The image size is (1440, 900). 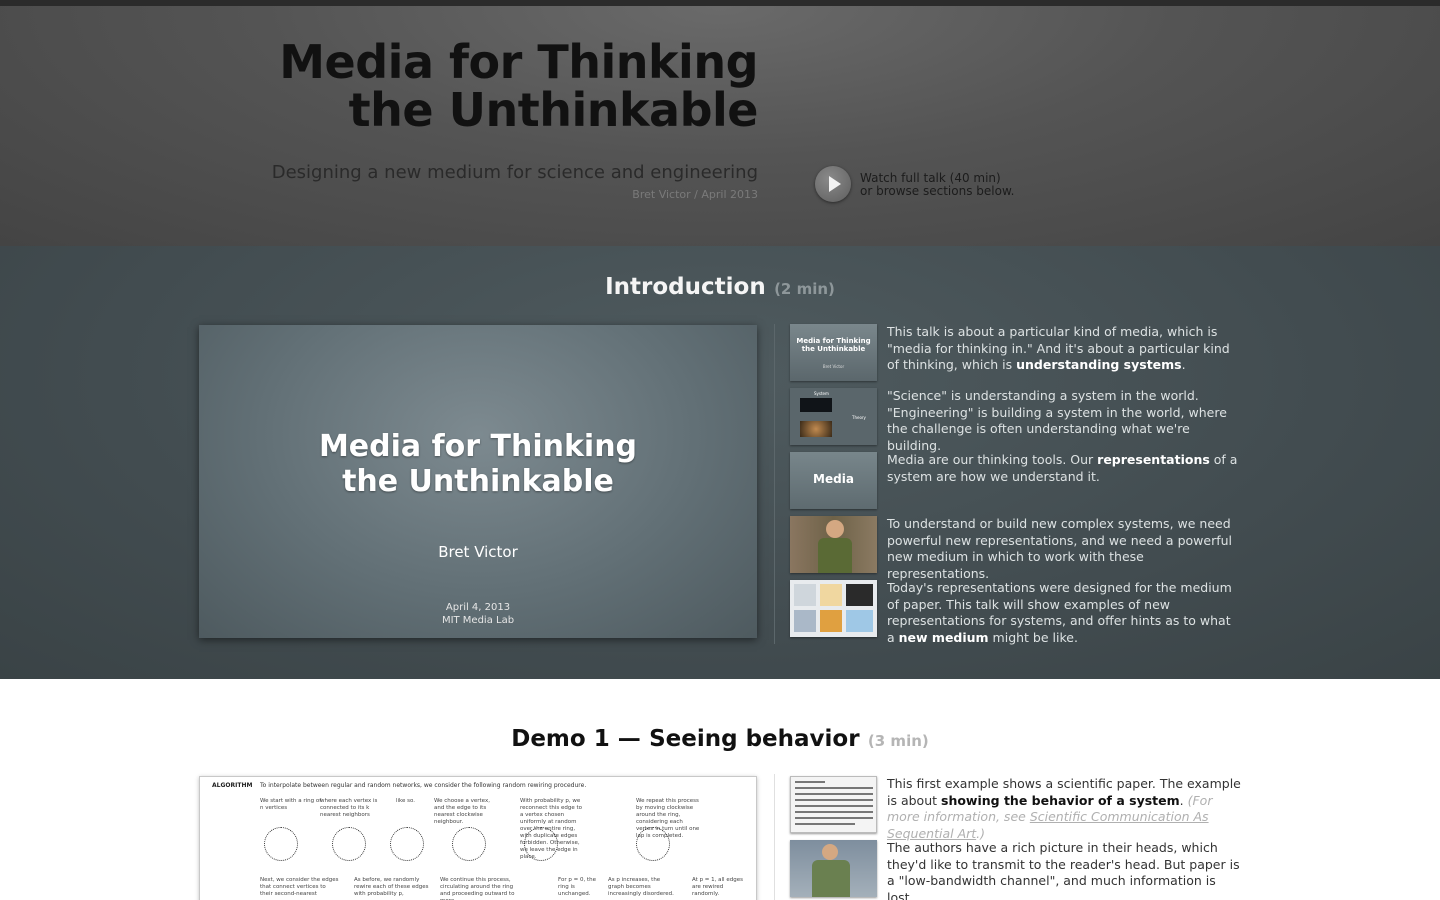 I want to click on algorithm-step: We start with a ring of n vertices, so click(x=291, y=804).